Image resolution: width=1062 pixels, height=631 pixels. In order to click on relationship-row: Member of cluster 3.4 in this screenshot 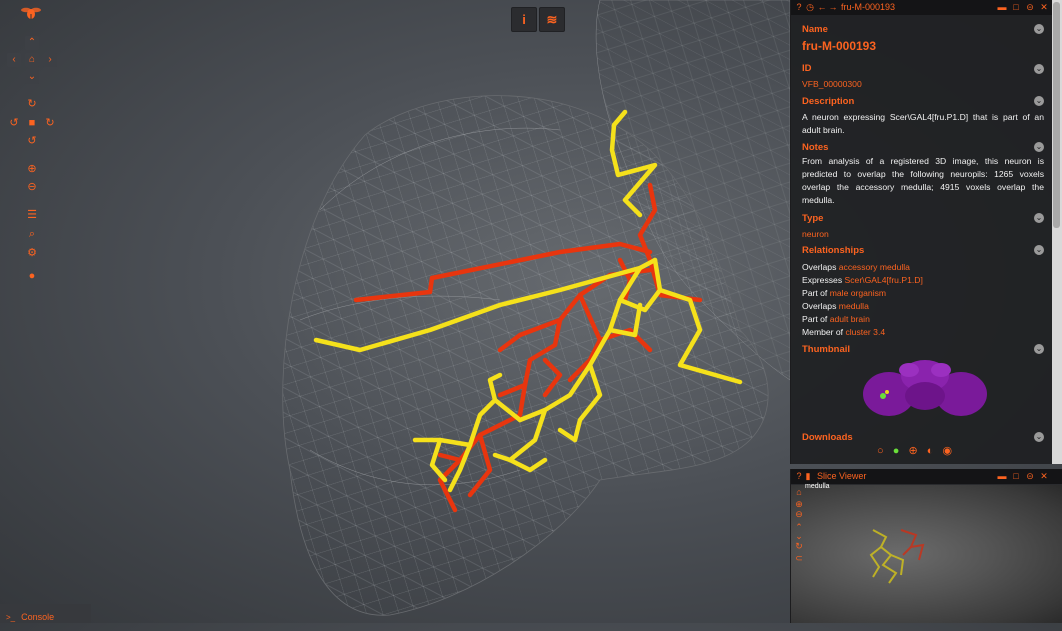, I will do `click(844, 332)`.